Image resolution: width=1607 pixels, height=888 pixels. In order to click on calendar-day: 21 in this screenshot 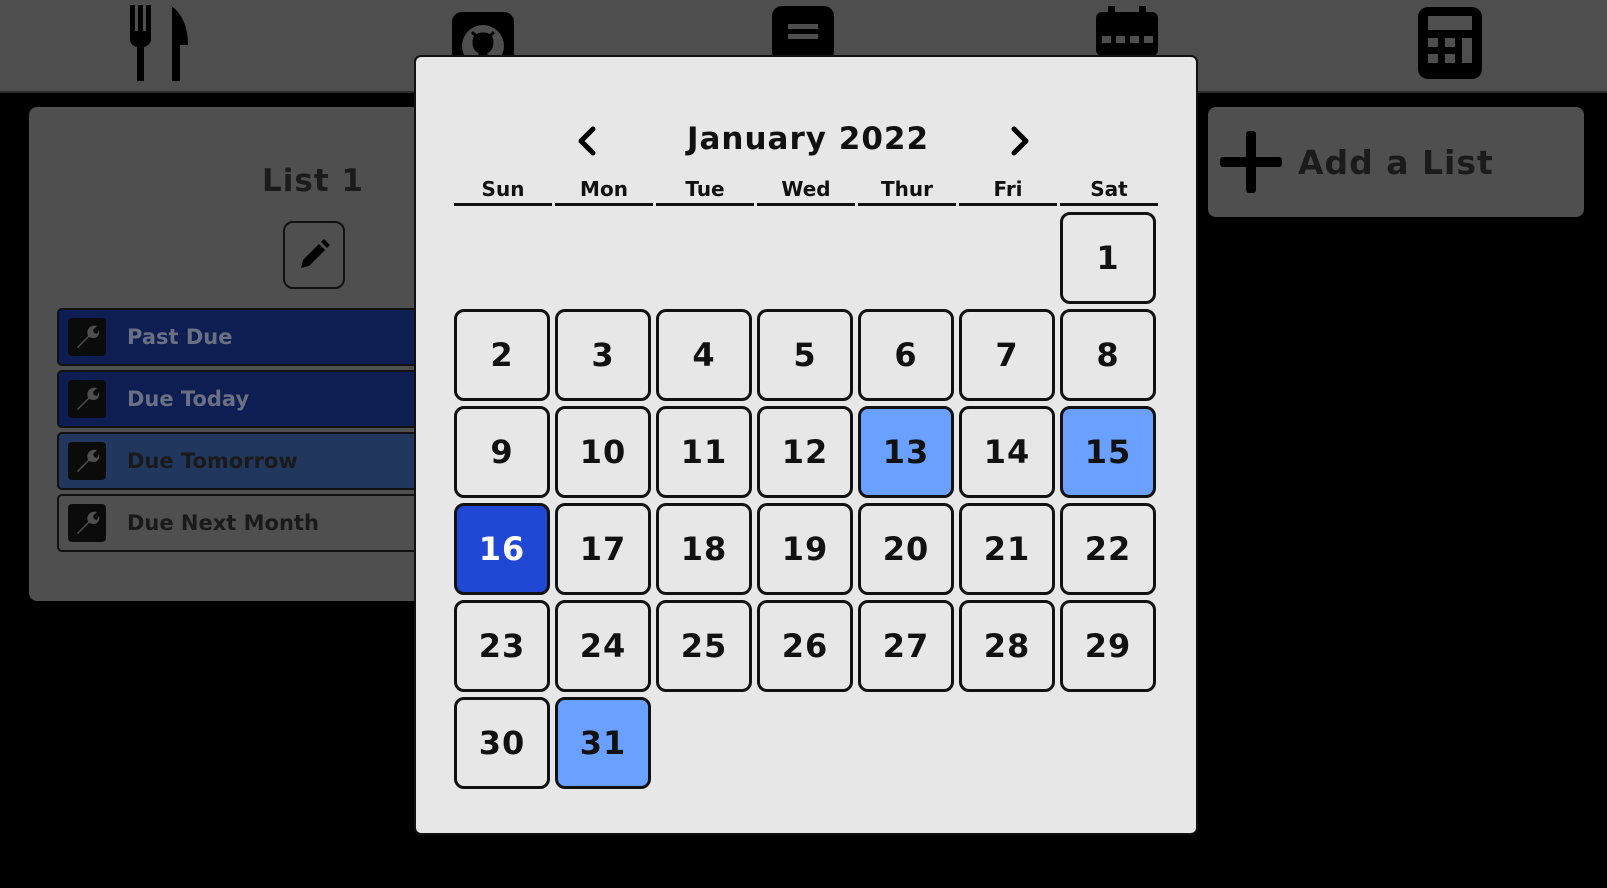, I will do `click(1007, 549)`.